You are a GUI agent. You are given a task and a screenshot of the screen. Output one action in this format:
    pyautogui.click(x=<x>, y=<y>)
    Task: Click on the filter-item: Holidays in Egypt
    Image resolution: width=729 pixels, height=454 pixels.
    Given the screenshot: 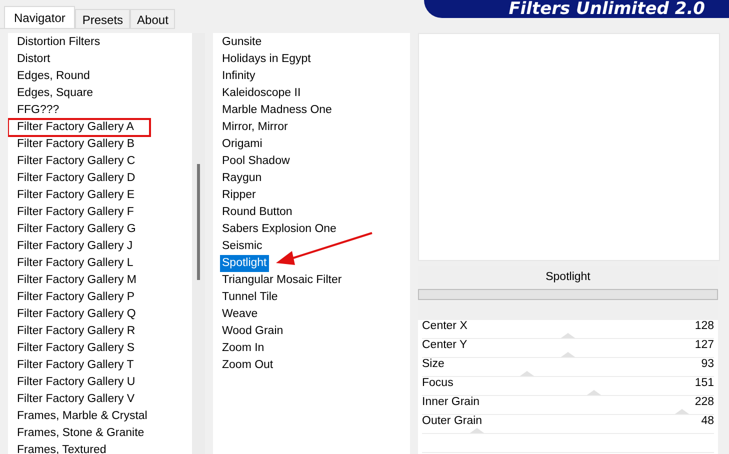 What is the action you would take?
    pyautogui.click(x=266, y=59)
    